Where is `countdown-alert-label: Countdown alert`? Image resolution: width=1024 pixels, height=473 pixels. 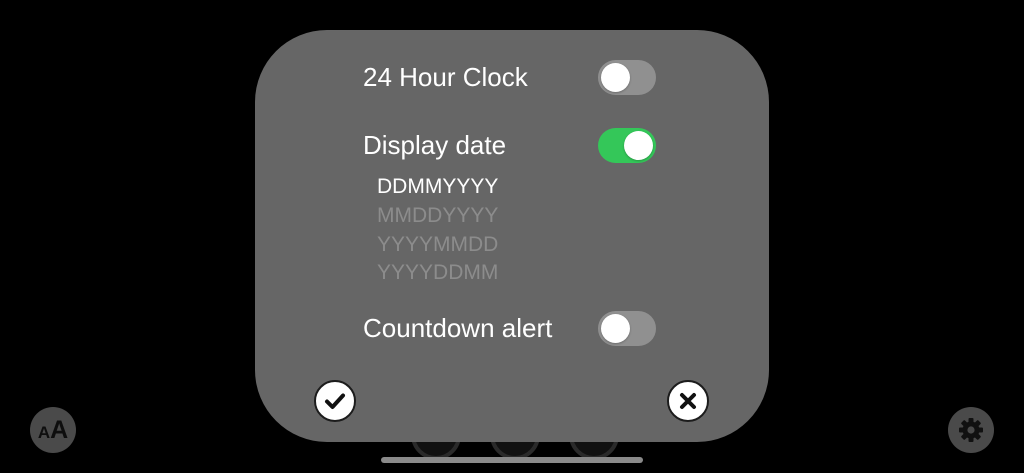 countdown-alert-label: Countdown alert is located at coordinates (458, 328).